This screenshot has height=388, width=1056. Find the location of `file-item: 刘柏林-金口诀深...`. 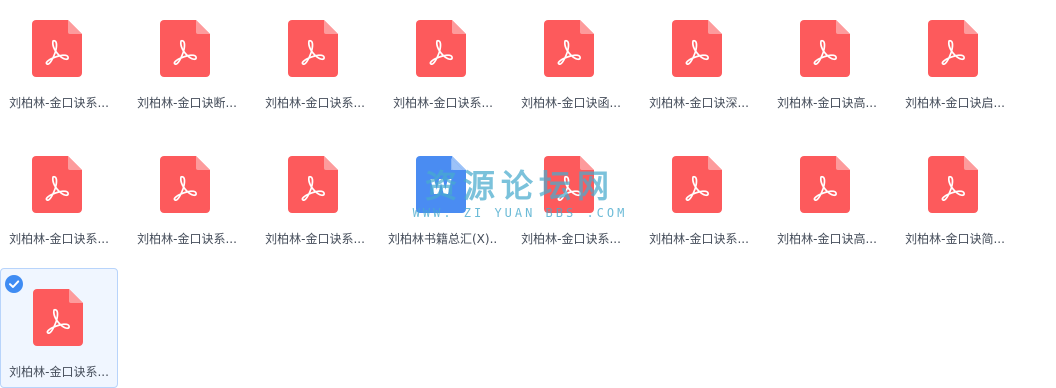

file-item: 刘柏林-金口诀深... is located at coordinates (699, 59).